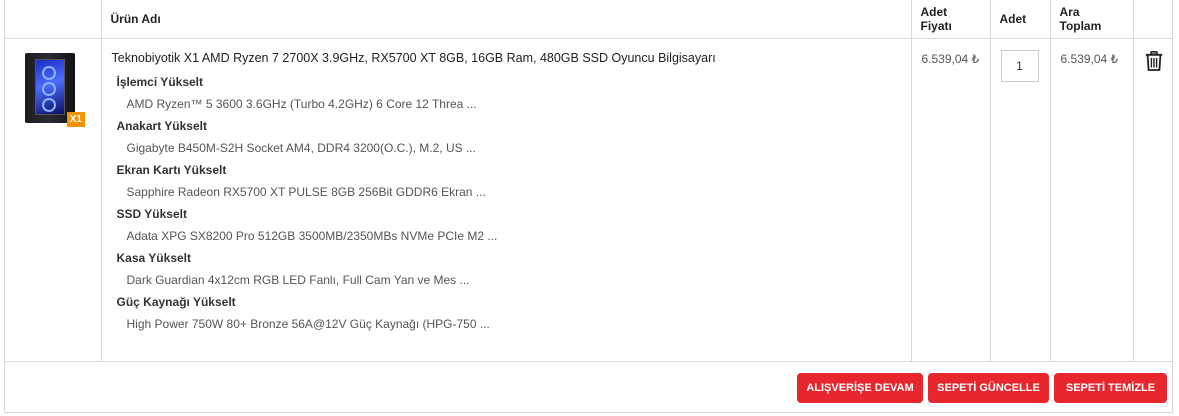 The width and height of the screenshot is (1179, 416). What do you see at coordinates (988, 388) in the screenshot?
I see `update-cart-button: SEPETİ GÜNCELLE` at bounding box center [988, 388].